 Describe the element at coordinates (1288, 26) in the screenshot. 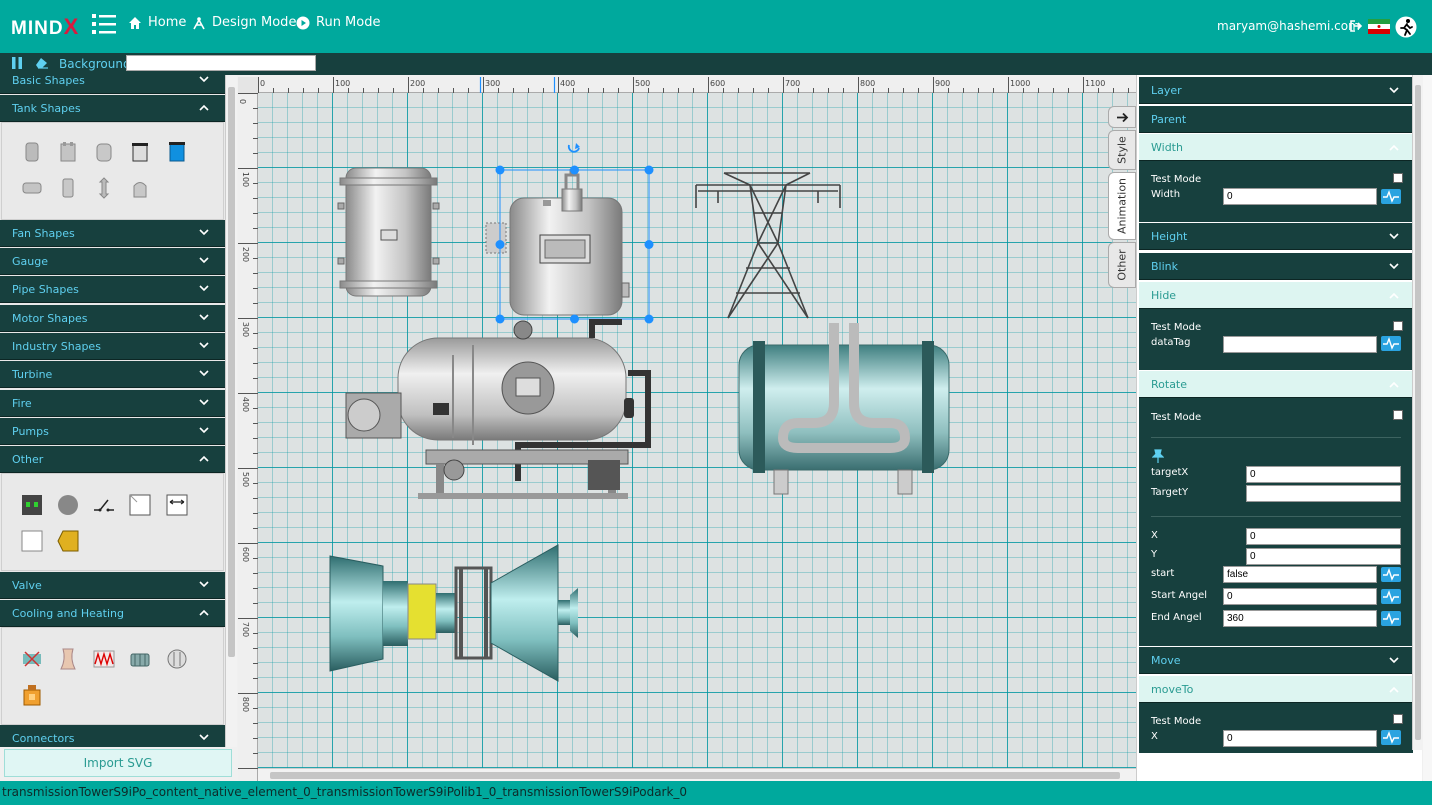

I see `user-email: maryam@hashemi.com` at that location.